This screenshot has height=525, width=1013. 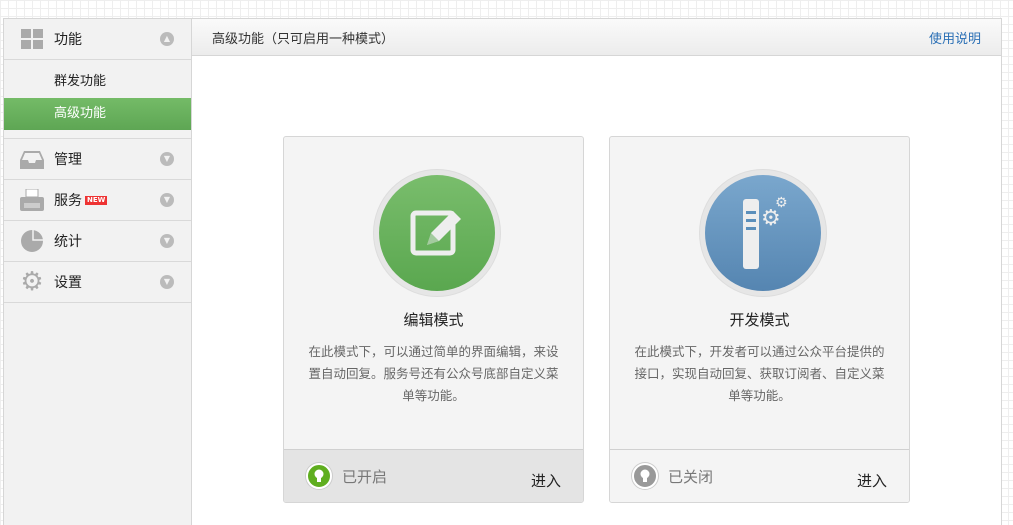 What do you see at coordinates (97, 282) in the screenshot?
I see `nav-group-settings: ⚙ 设置 ▼` at bounding box center [97, 282].